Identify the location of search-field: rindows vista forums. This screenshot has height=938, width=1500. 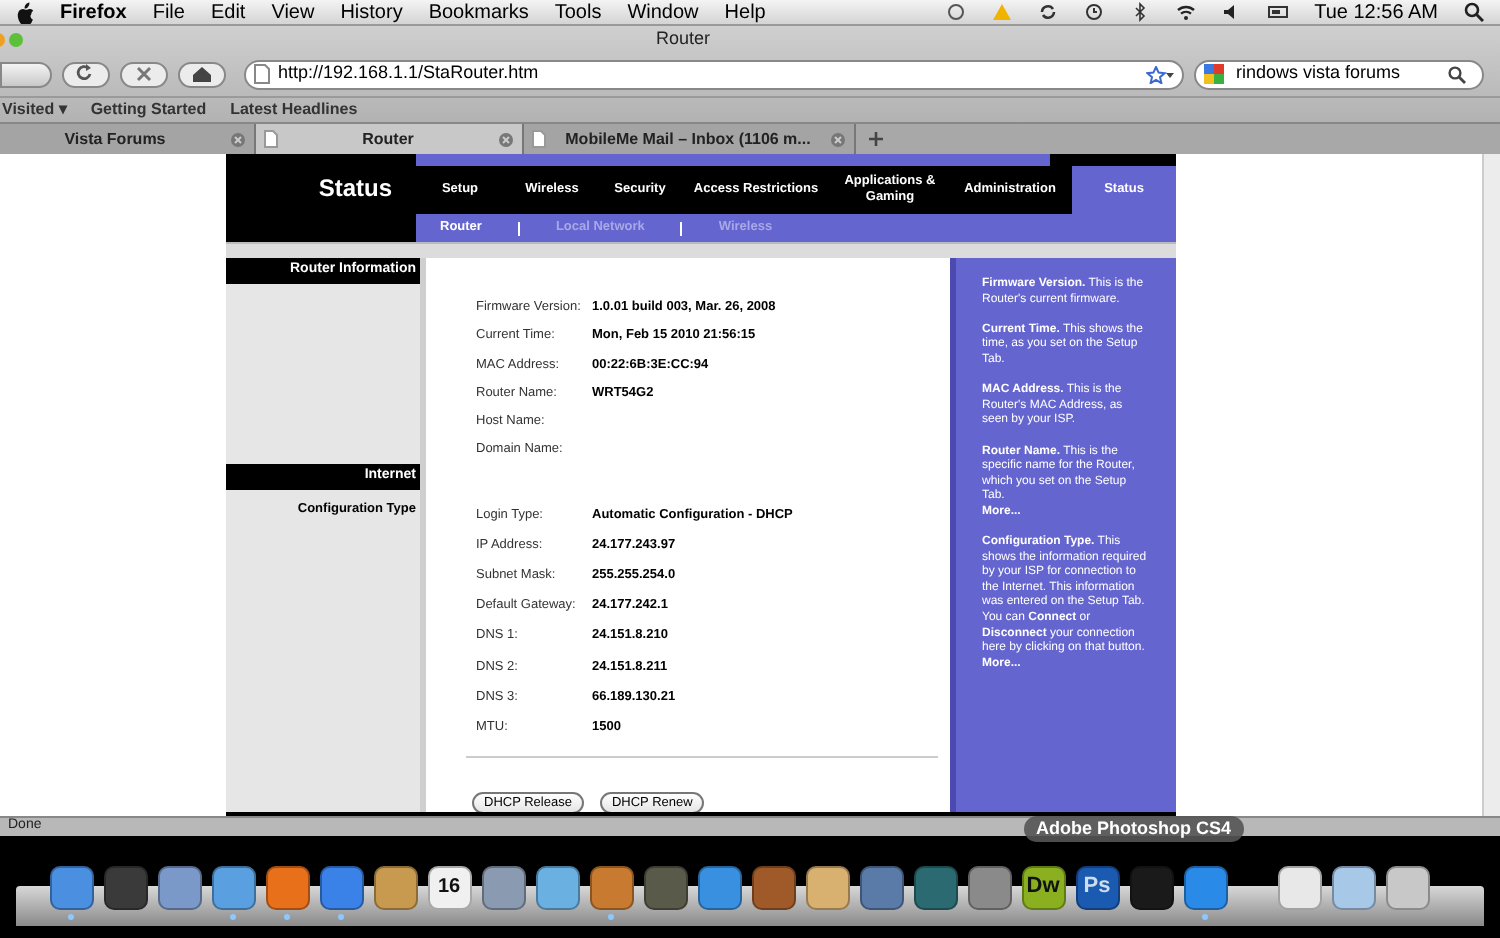
(1339, 74).